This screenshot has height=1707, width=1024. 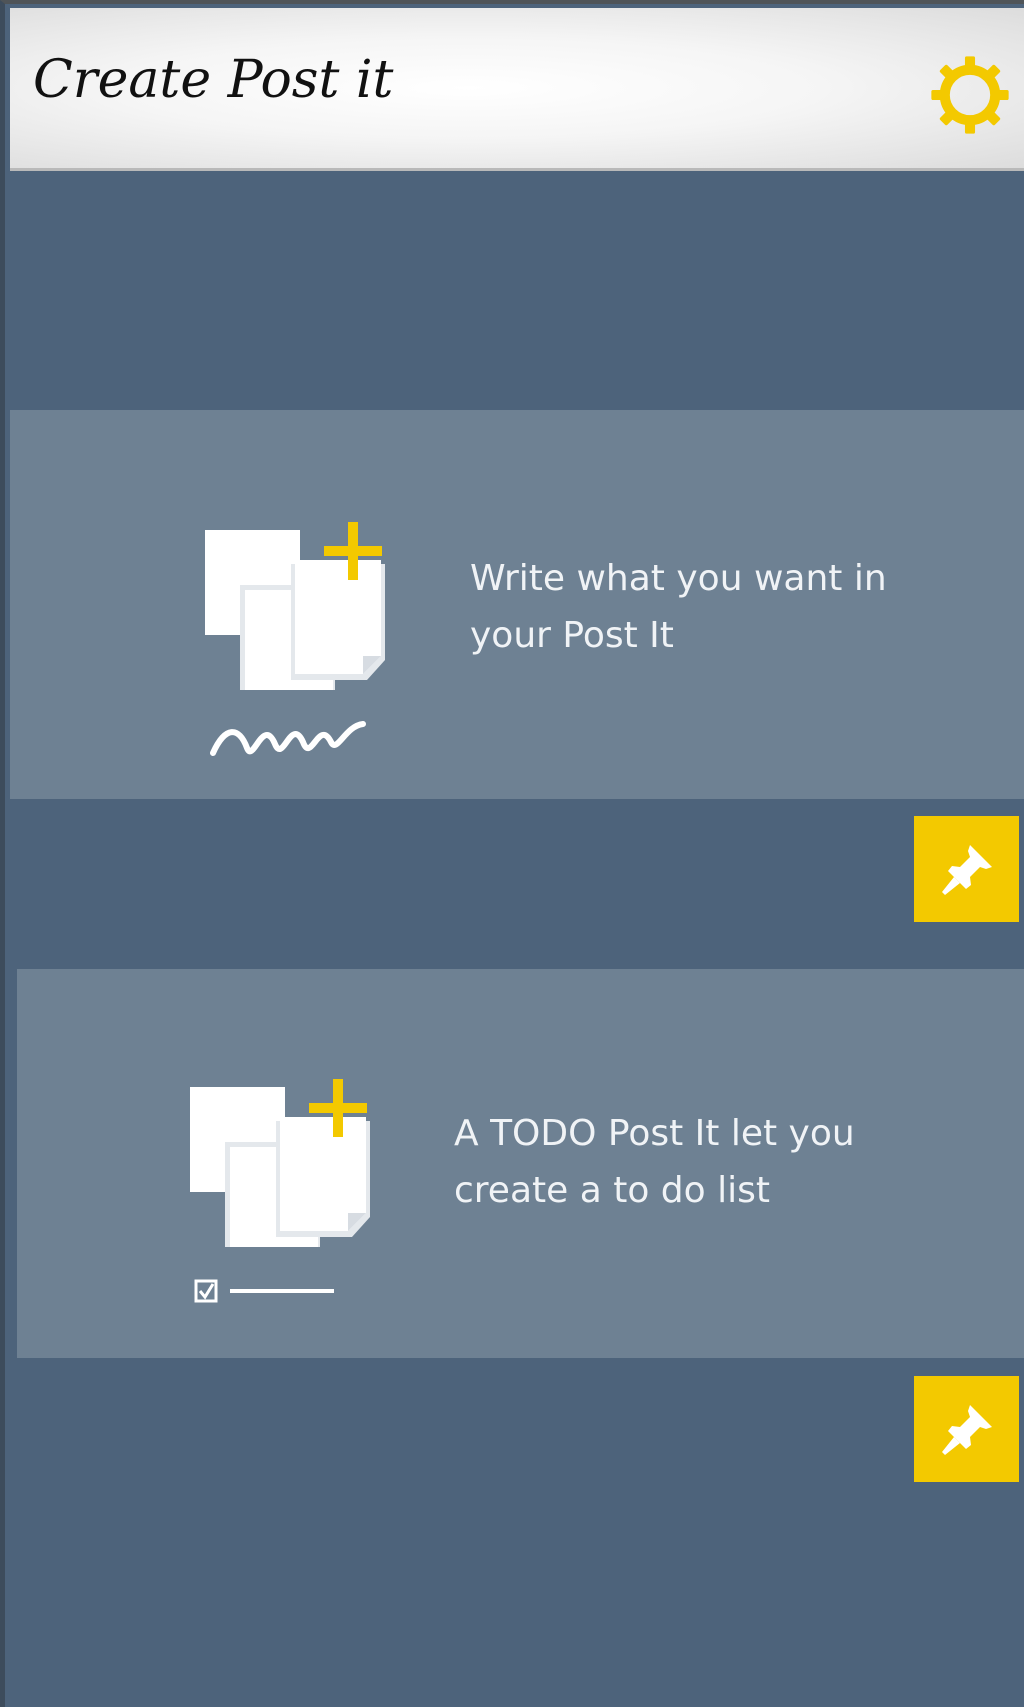 I want to click on new-note-write-icon, so click(x=295, y=639).